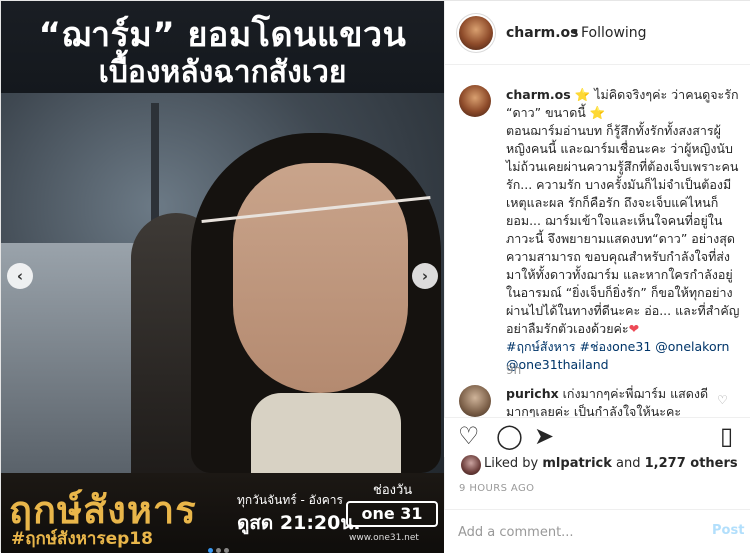  I want to click on channel-url: www.one31.net, so click(384, 538).